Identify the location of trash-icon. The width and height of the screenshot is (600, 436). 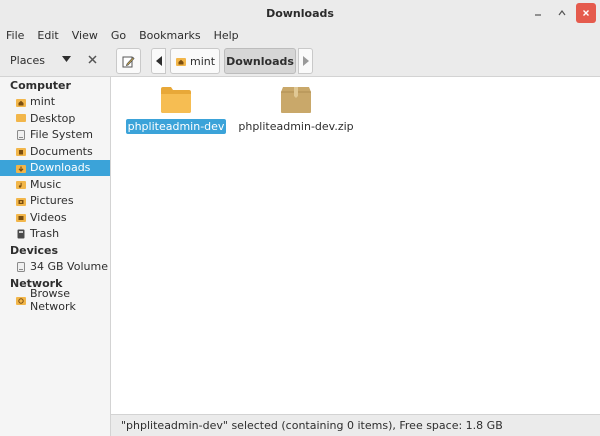
(21, 234).